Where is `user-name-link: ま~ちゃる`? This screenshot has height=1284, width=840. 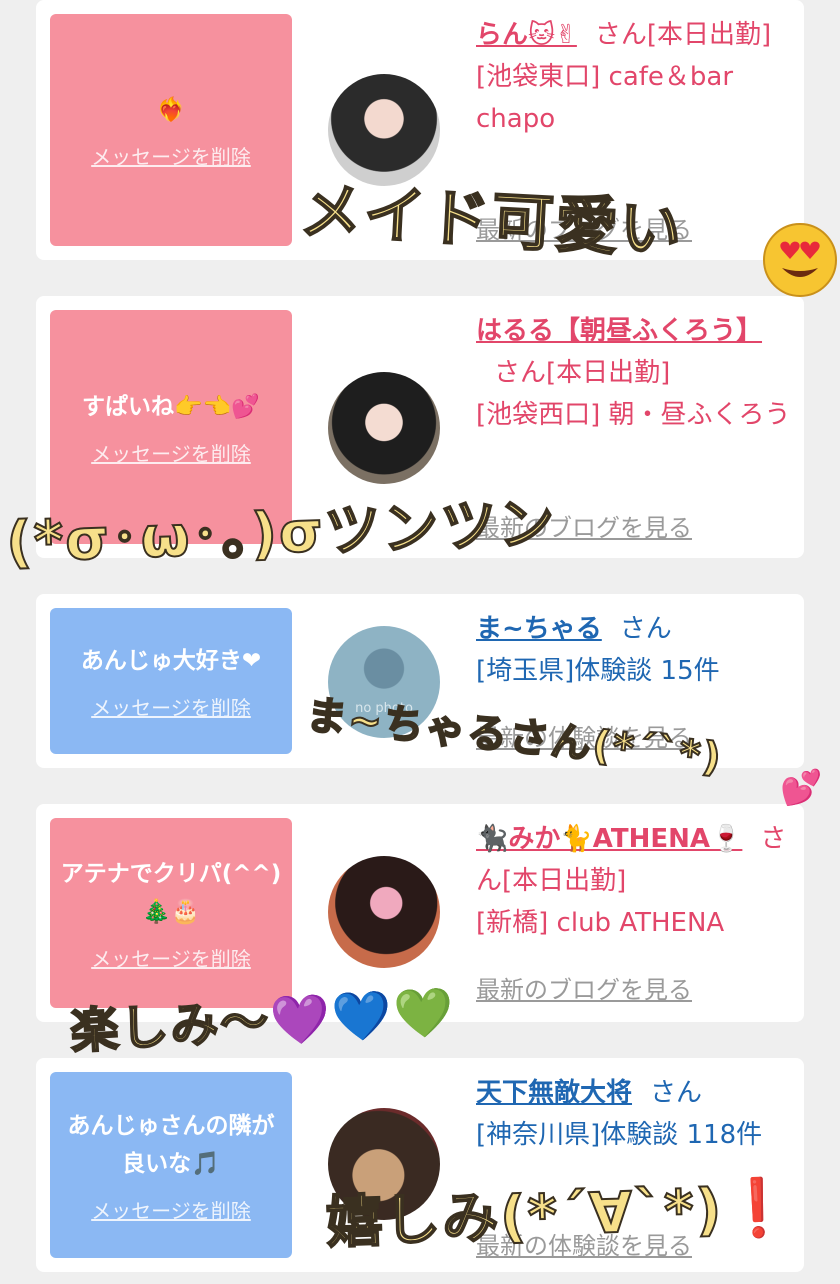
user-name-link: ま~ちゃる is located at coordinates (539, 629).